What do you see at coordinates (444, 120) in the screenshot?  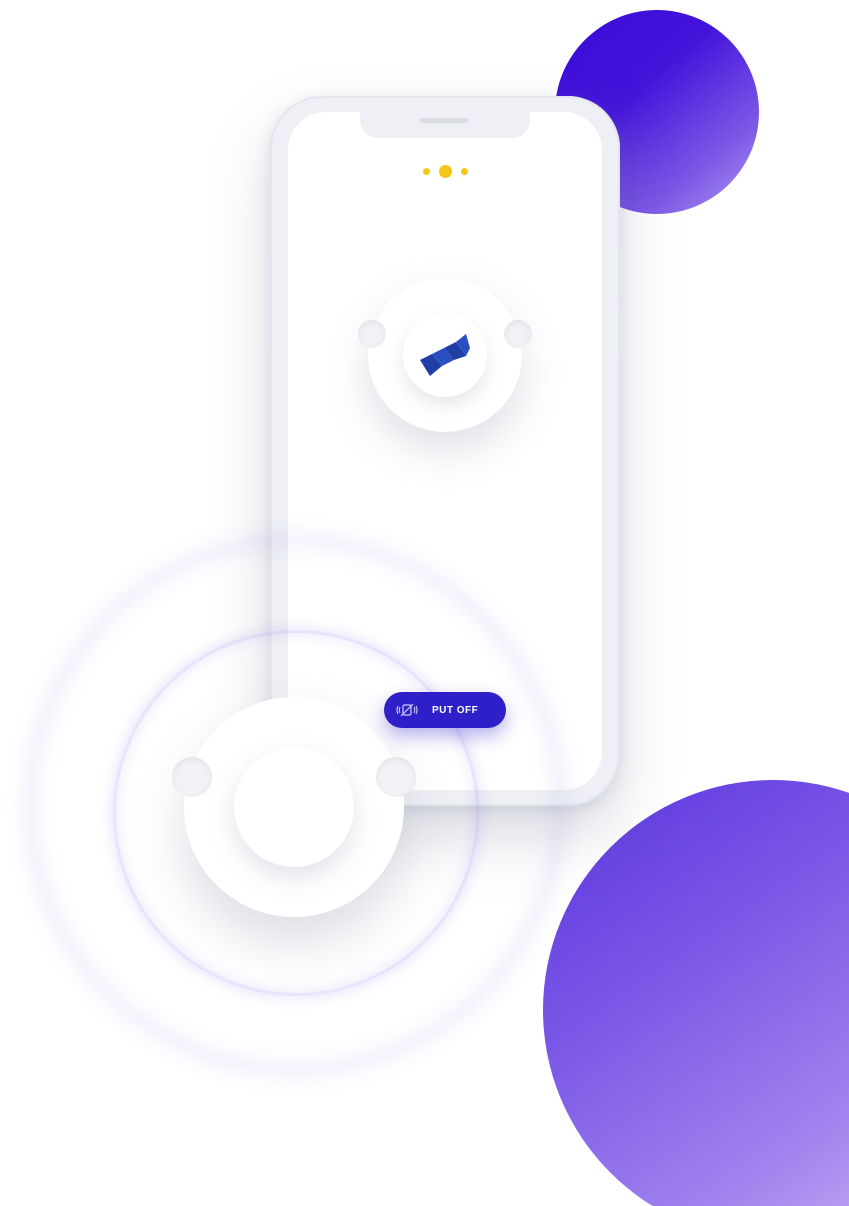 I see `phone-speaker` at bounding box center [444, 120].